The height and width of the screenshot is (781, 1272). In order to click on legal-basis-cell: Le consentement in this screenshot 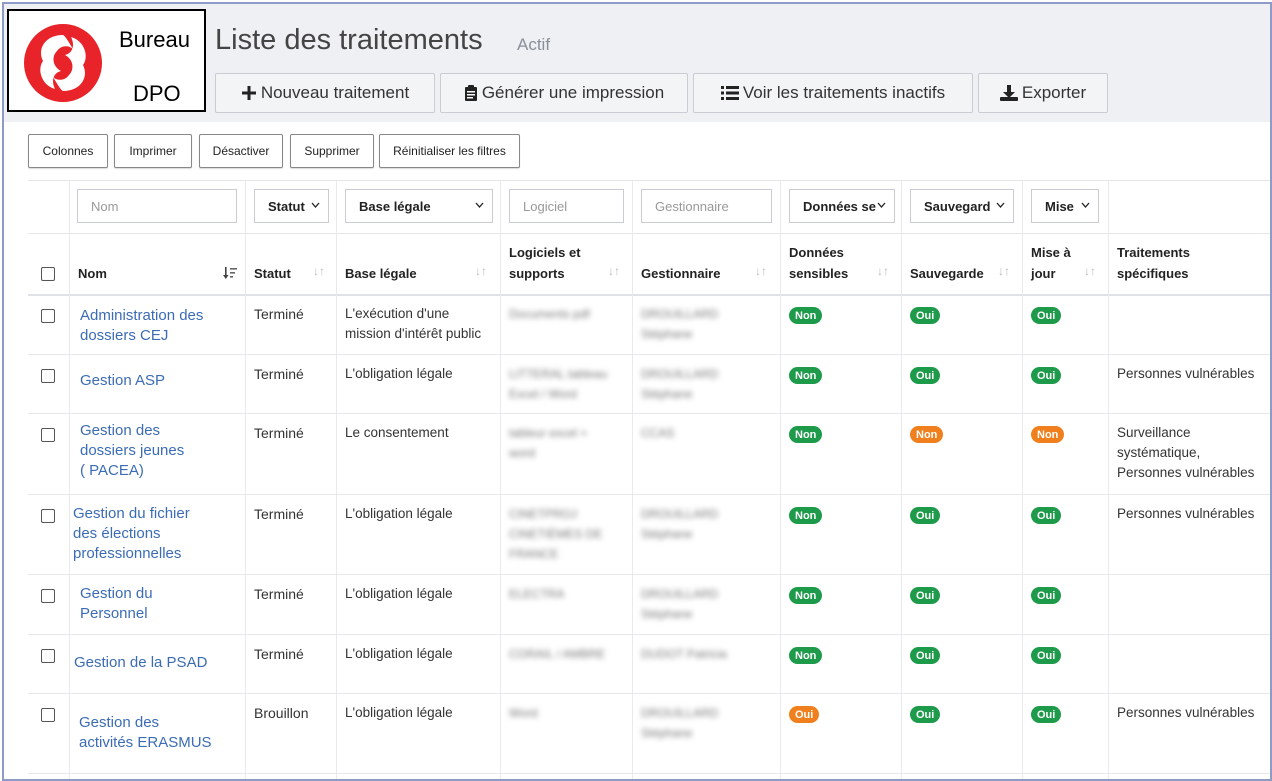, I will do `click(397, 433)`.